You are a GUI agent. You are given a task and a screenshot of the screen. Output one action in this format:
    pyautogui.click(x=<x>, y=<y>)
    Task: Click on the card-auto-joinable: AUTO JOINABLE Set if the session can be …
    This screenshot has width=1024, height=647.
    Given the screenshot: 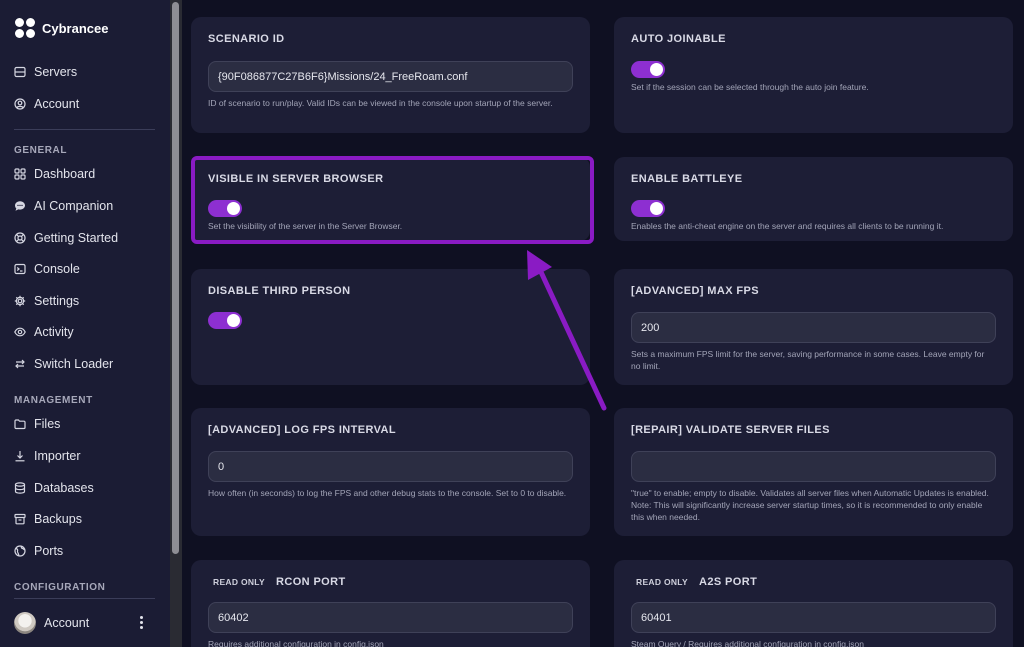 What is the action you would take?
    pyautogui.click(x=813, y=75)
    